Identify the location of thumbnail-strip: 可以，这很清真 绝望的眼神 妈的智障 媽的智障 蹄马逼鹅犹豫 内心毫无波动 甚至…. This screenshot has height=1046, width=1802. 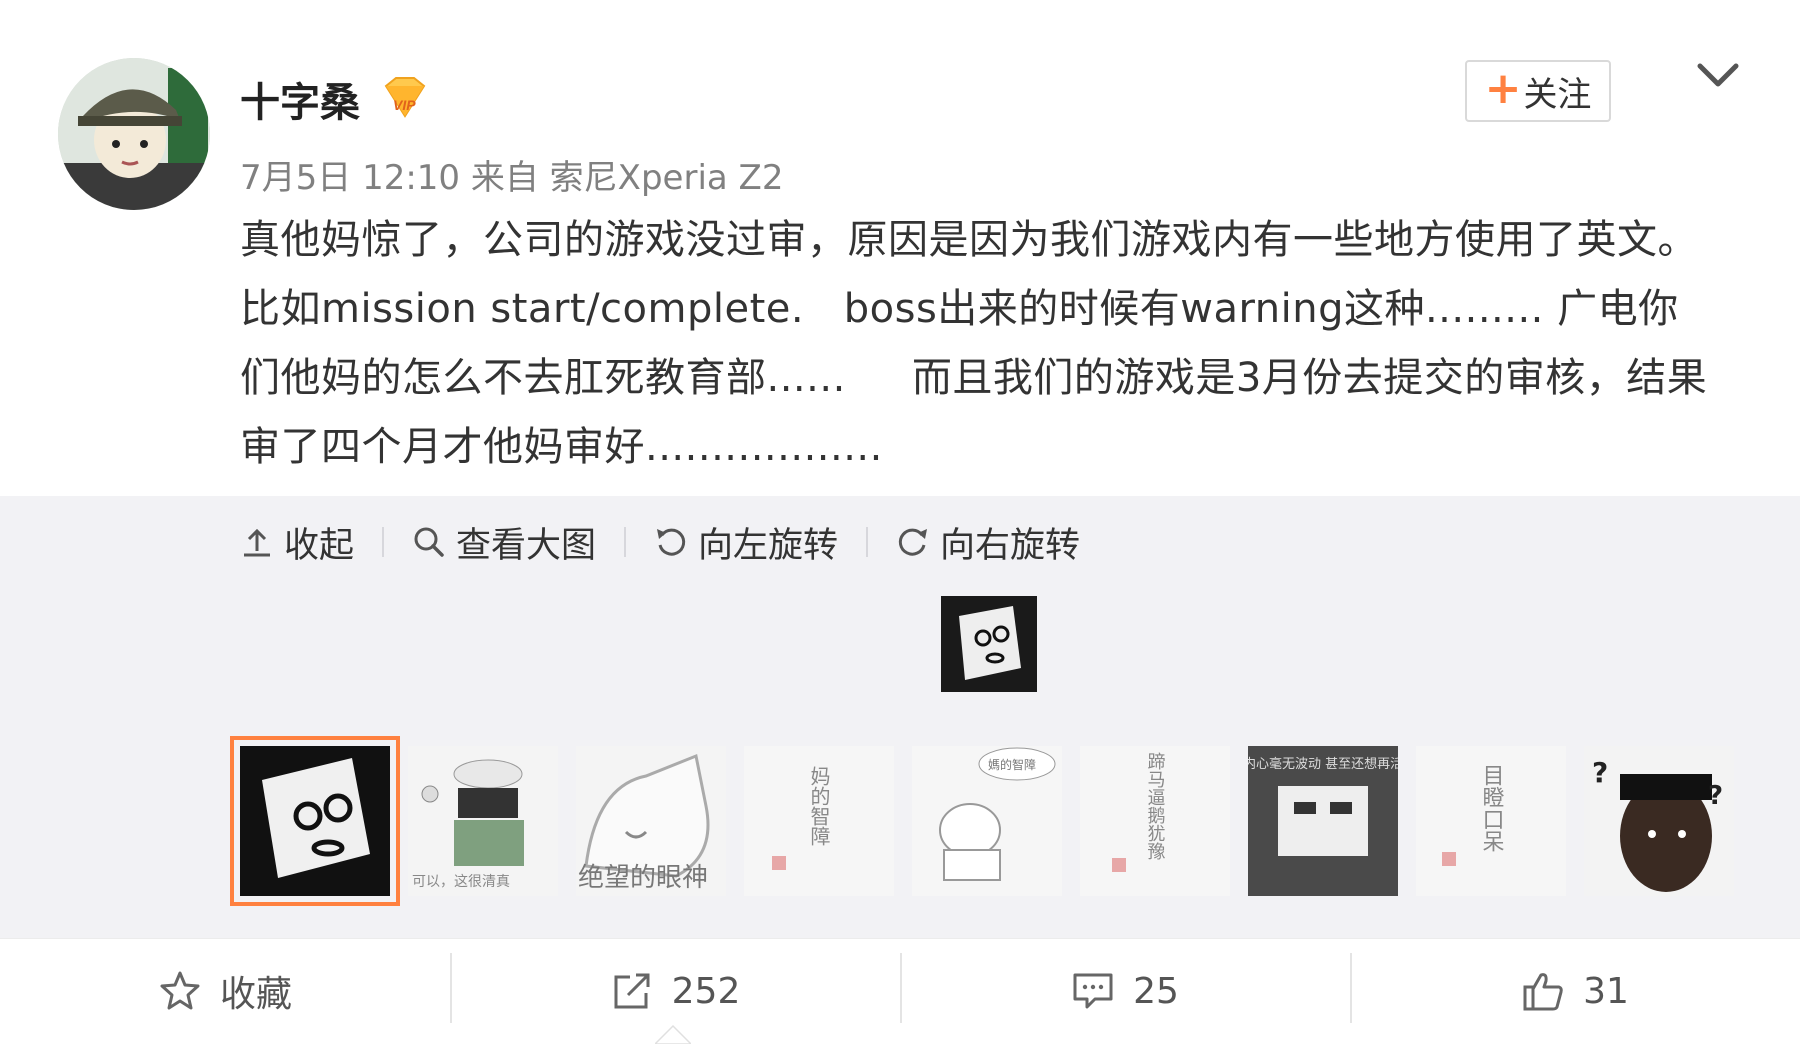
(982, 821).